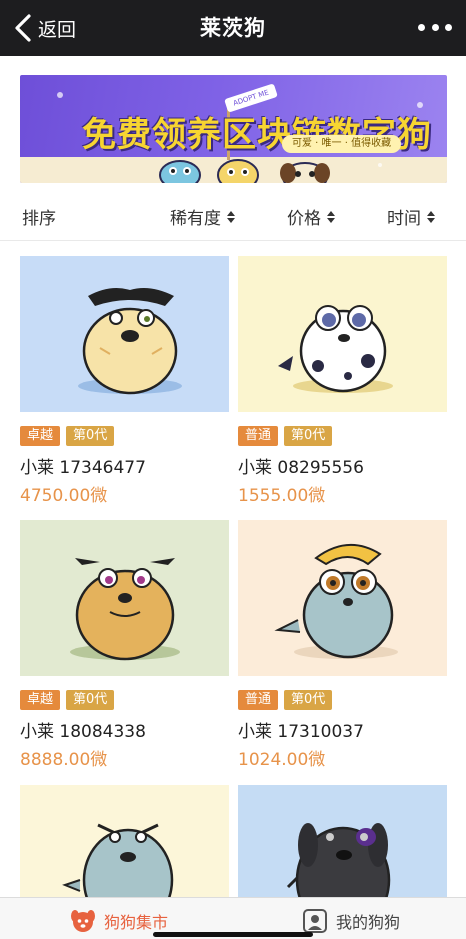 The image size is (466, 939). I want to click on sort-rarity: 稀有度, so click(203, 216).